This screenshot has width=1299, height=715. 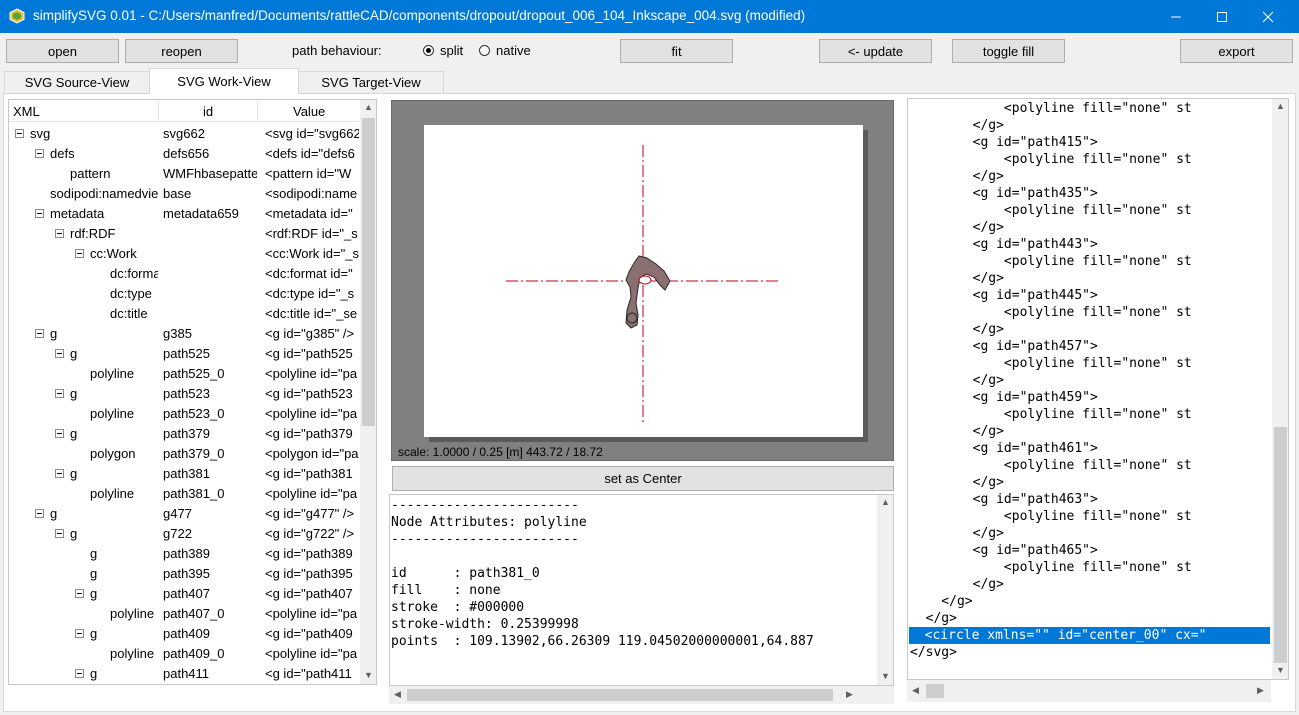 I want to click on id-column-header: id, so click(x=208, y=111).